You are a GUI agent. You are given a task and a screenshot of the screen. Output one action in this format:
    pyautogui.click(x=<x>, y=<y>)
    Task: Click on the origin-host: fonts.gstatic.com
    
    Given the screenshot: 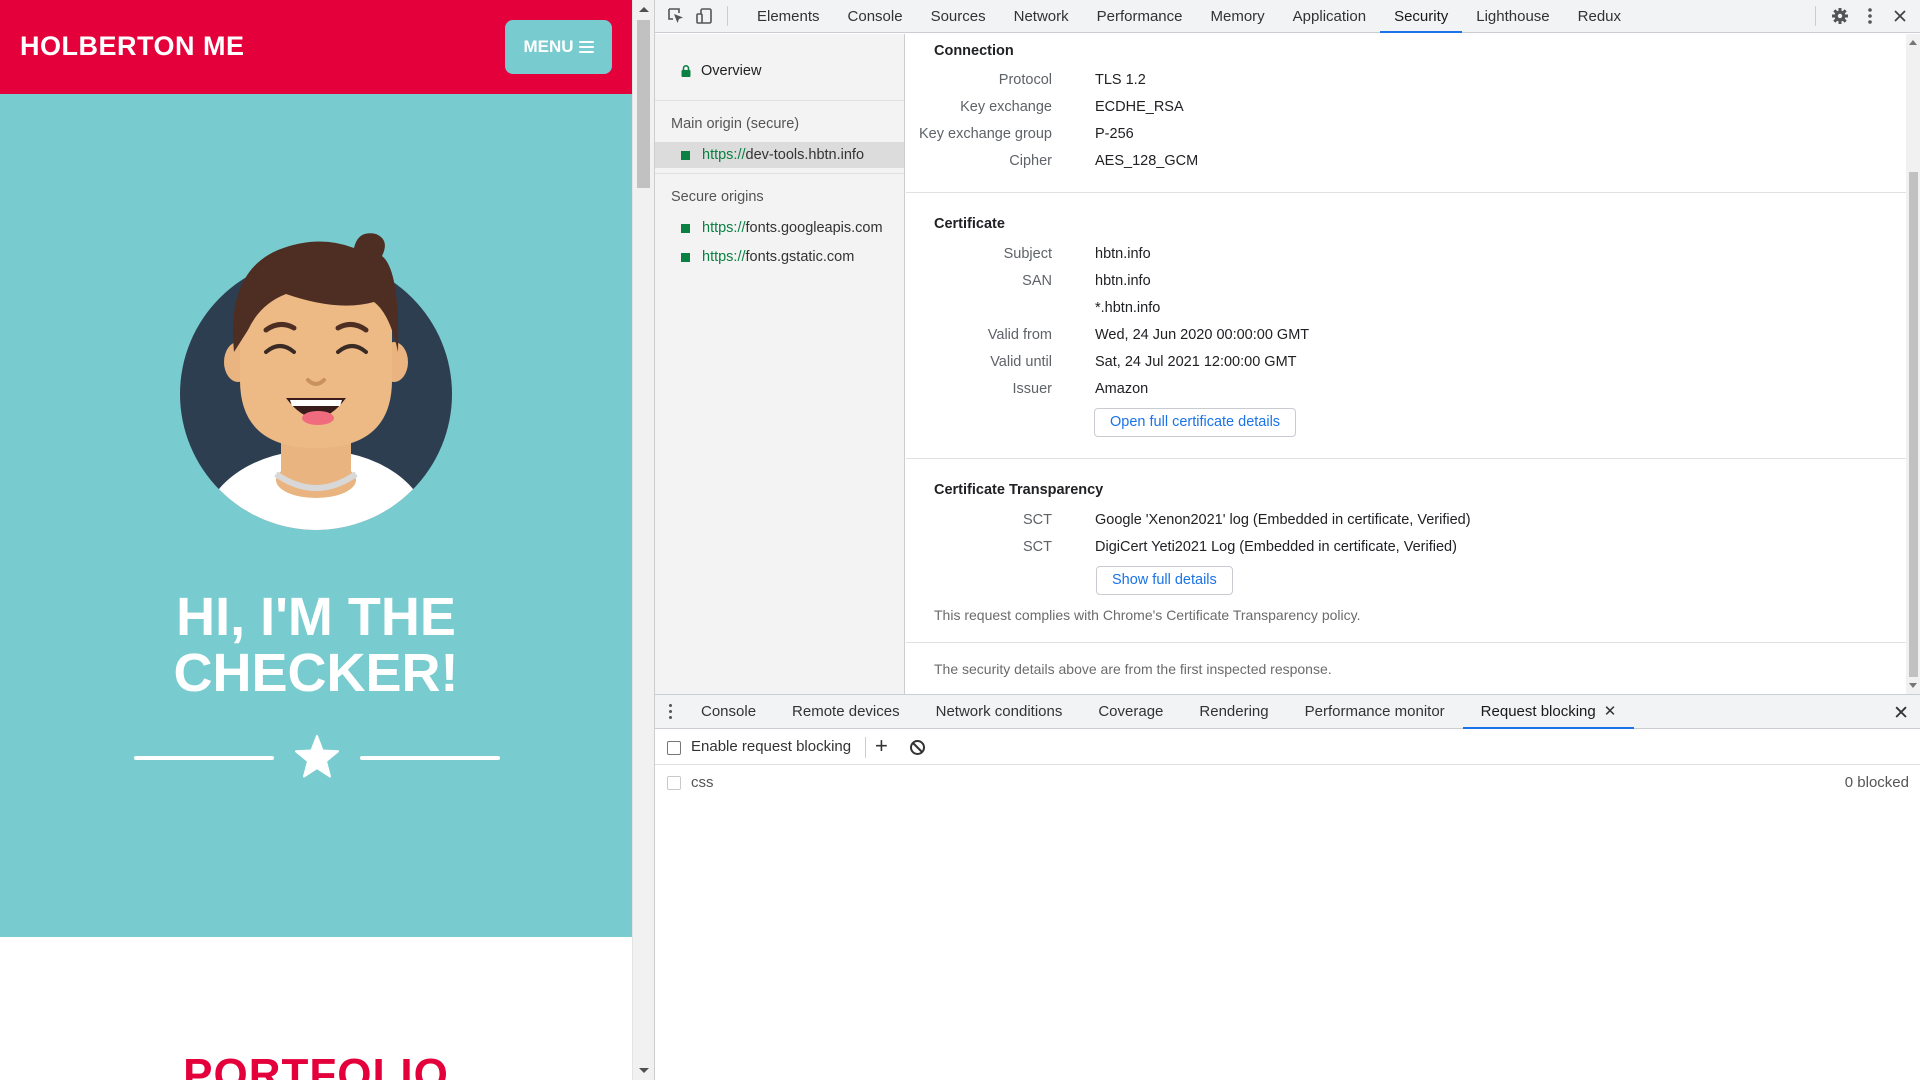 What is the action you would take?
    pyautogui.click(x=800, y=257)
    